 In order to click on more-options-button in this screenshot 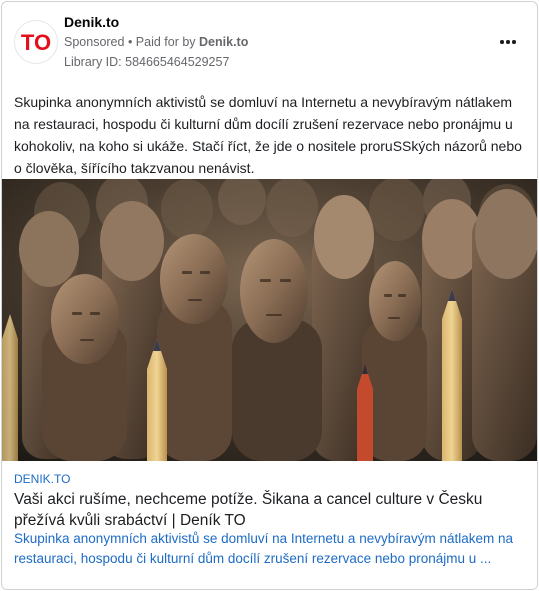, I will do `click(508, 42)`.